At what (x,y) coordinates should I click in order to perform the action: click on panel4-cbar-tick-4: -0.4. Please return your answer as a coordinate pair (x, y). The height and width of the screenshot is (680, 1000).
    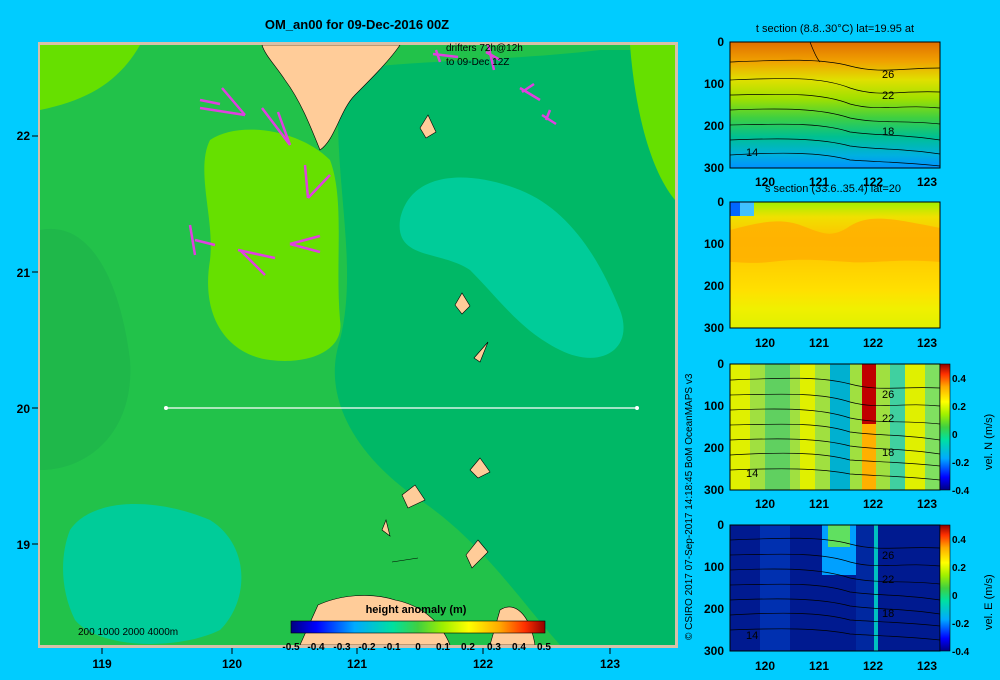
    Looking at the image, I should click on (961, 652).